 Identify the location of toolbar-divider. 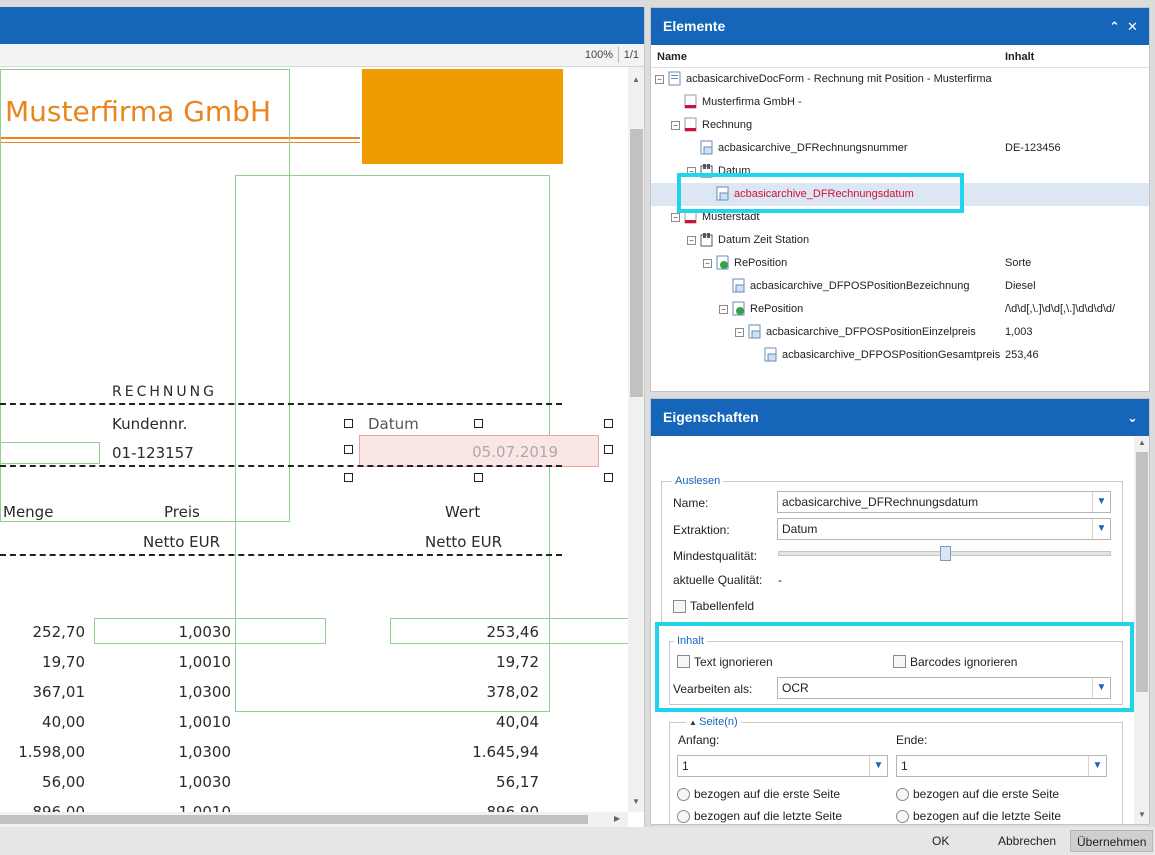
(618, 55).